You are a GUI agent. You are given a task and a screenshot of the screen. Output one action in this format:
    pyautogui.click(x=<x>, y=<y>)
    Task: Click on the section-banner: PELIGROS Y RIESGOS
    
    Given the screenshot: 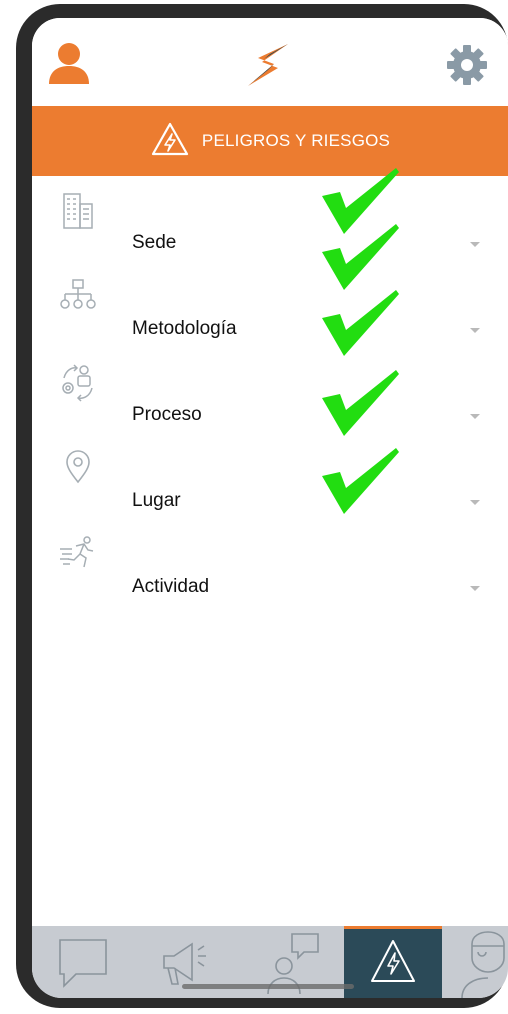 What is the action you would take?
    pyautogui.click(x=270, y=141)
    